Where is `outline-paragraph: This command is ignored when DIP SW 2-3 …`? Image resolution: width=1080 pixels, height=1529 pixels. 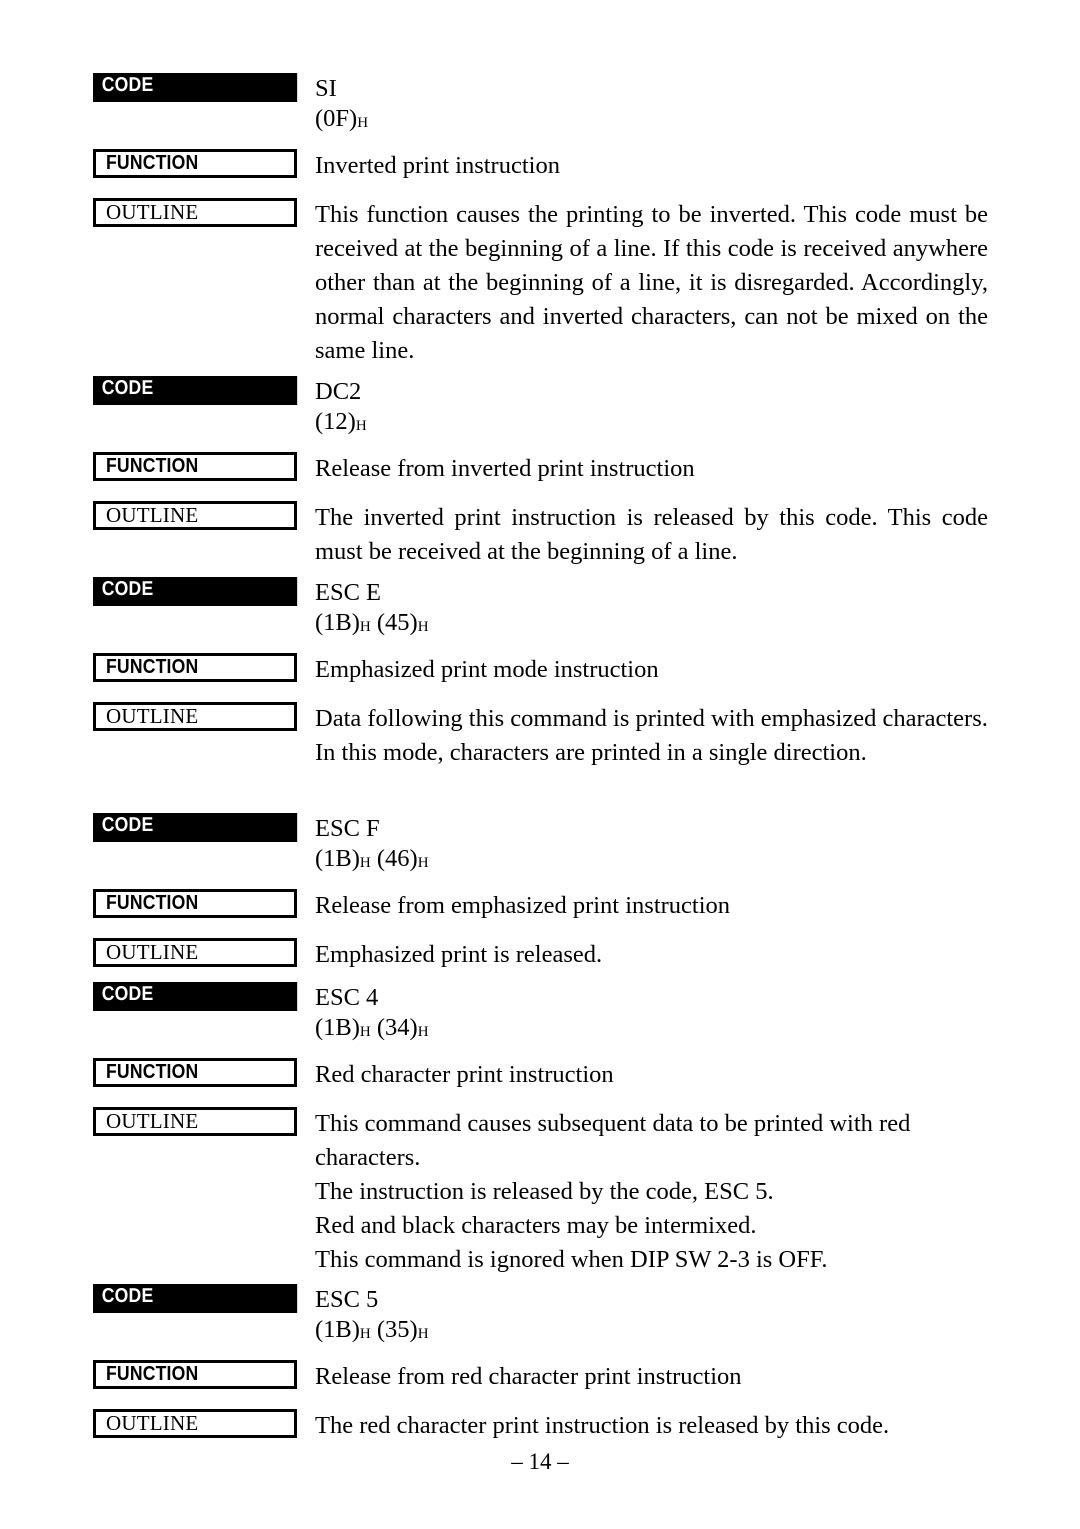
outline-paragraph: This command is ignored when DIP SW 2-3 … is located at coordinates (571, 1259).